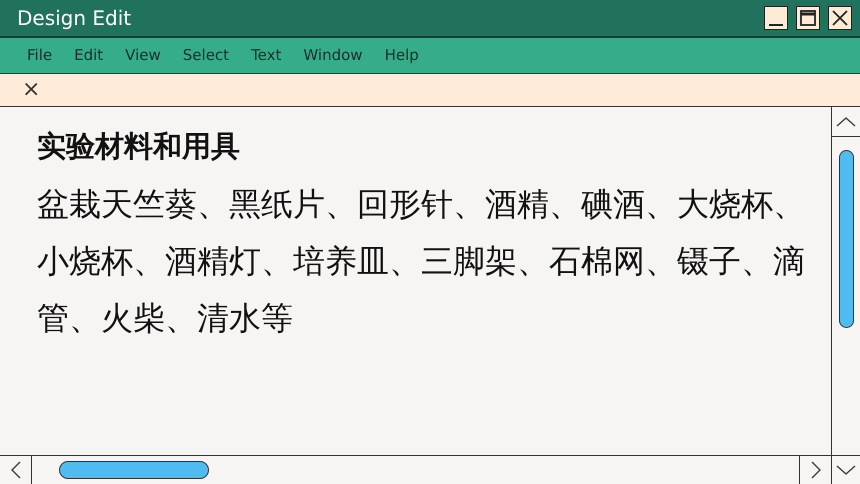  I want to click on minimize-button, so click(776, 18).